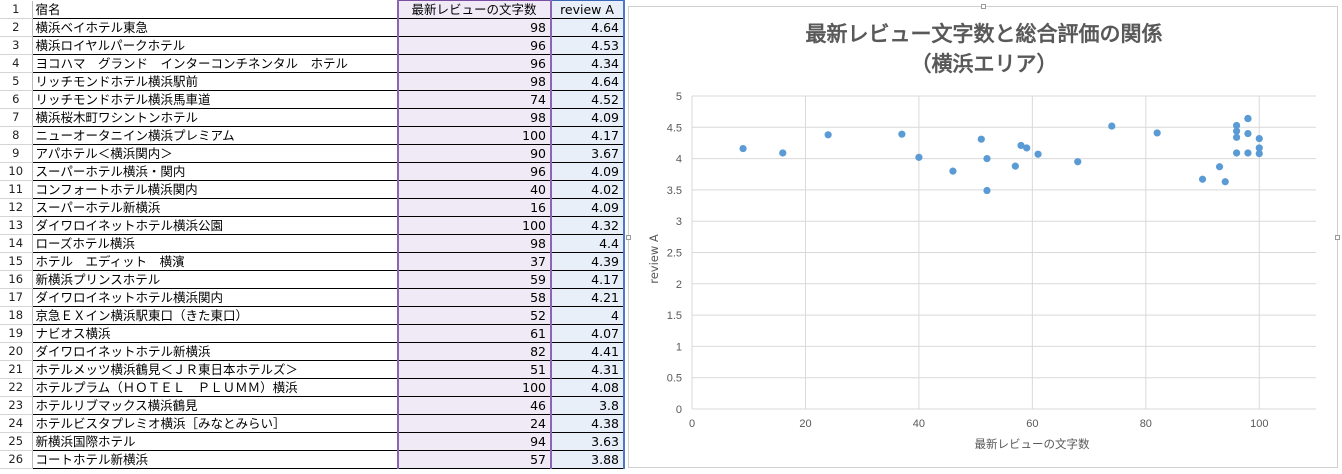  Describe the element at coordinates (215, 99) in the screenshot. I see `hotel-name-cell: リッチモンドホテル横浜馬車道` at that location.